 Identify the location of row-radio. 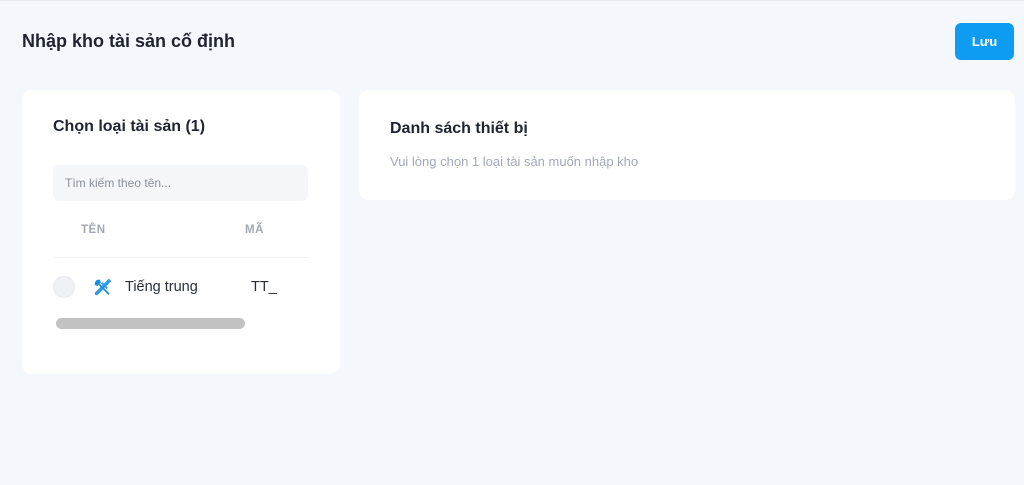
(64, 287).